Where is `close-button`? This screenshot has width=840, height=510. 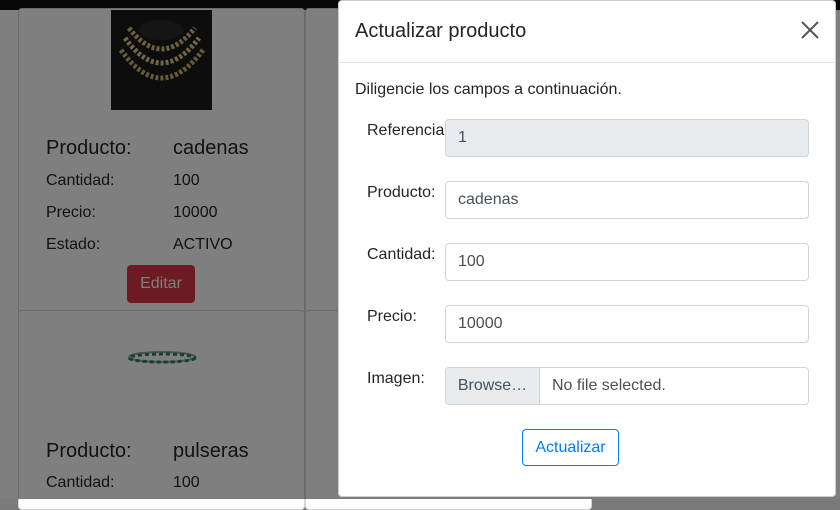 close-button is located at coordinates (810, 30).